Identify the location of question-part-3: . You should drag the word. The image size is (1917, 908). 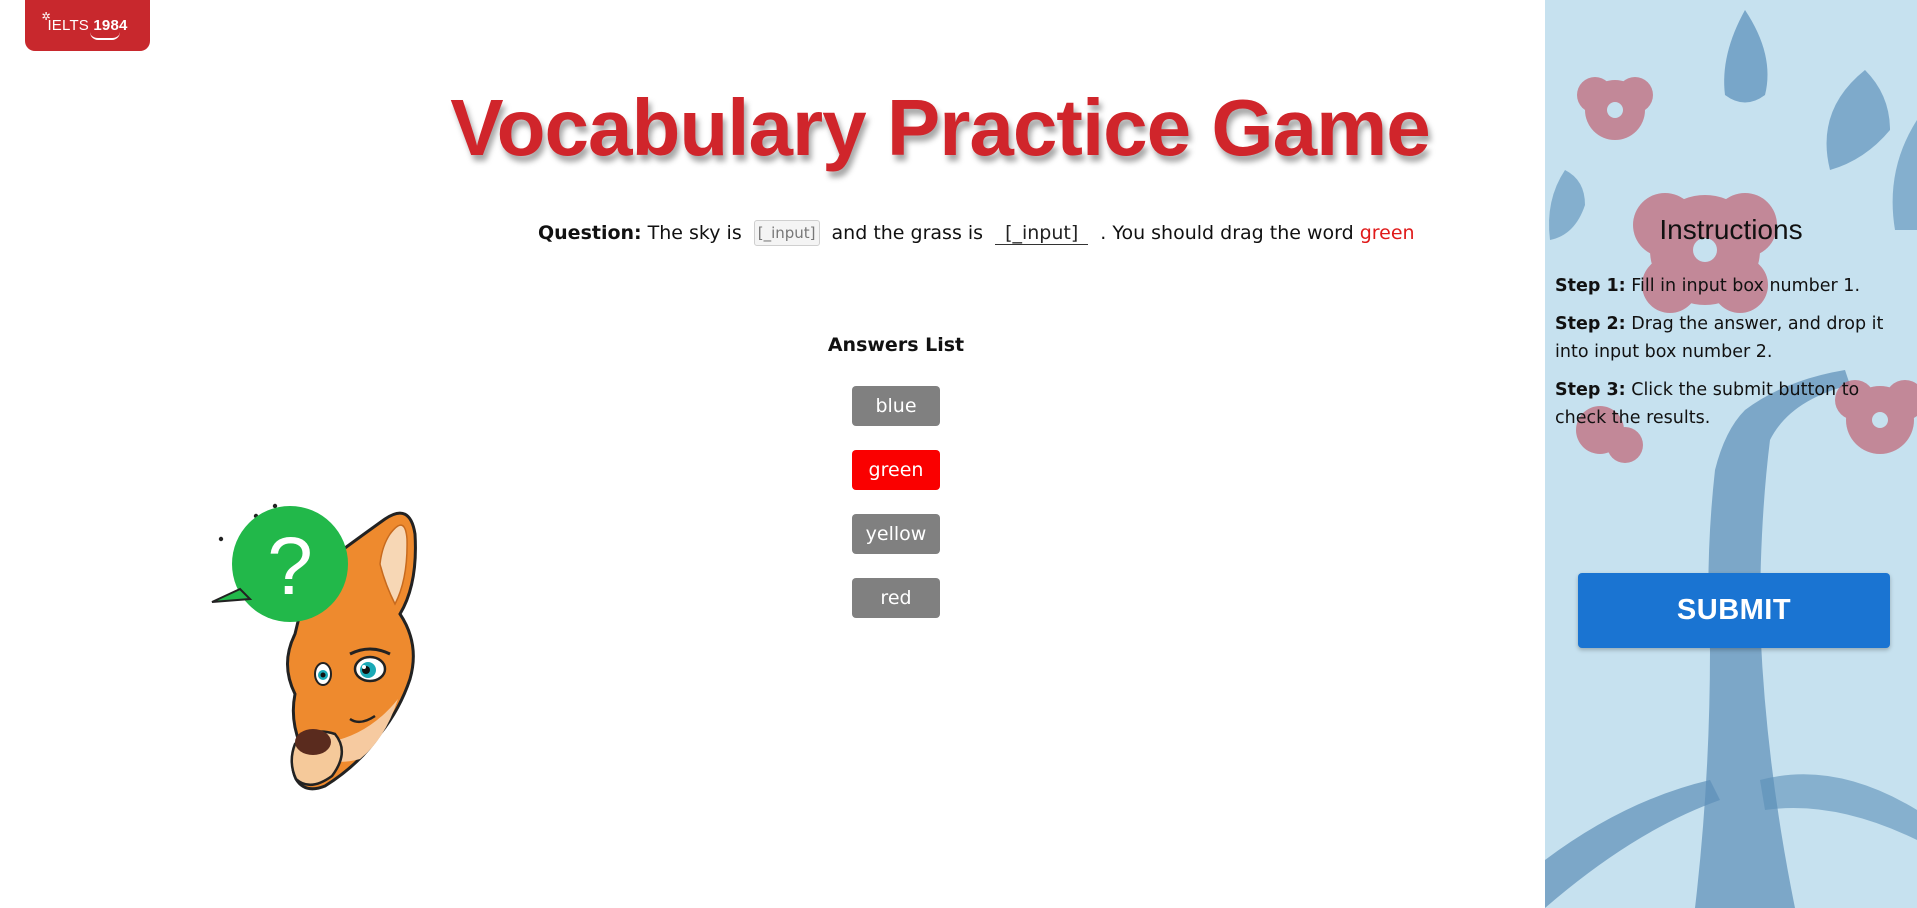
(1227, 233).